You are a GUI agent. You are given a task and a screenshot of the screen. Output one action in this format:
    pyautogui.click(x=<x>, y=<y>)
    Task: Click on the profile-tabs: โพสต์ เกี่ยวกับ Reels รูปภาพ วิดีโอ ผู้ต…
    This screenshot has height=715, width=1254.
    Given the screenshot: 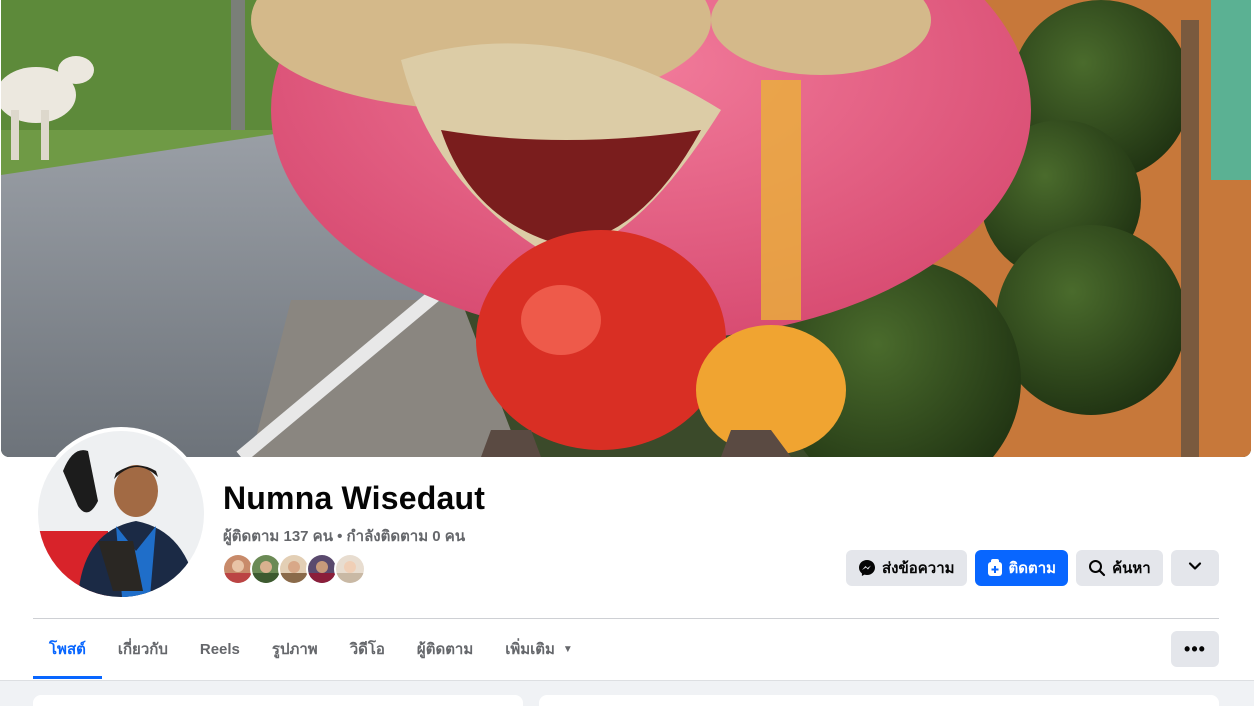 What is the action you would take?
    pyautogui.click(x=311, y=649)
    